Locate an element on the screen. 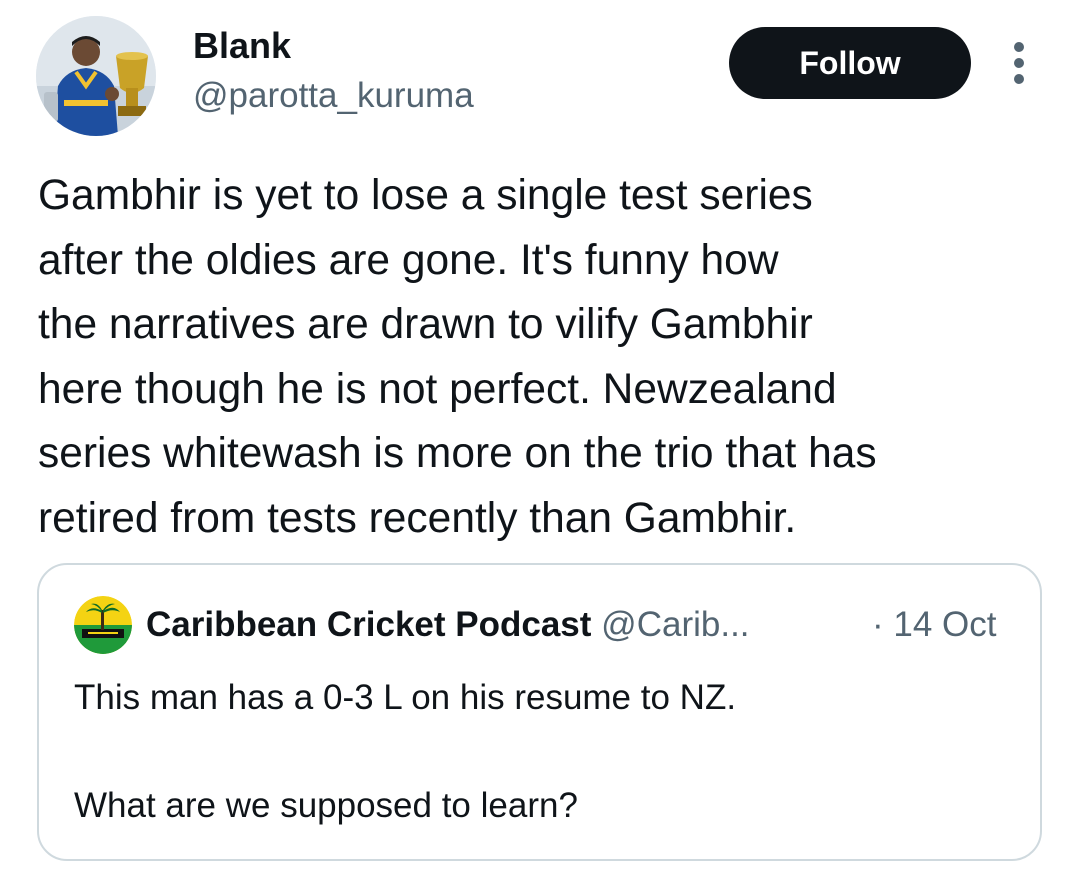  author-display-name: Blank is located at coordinates (242, 46).